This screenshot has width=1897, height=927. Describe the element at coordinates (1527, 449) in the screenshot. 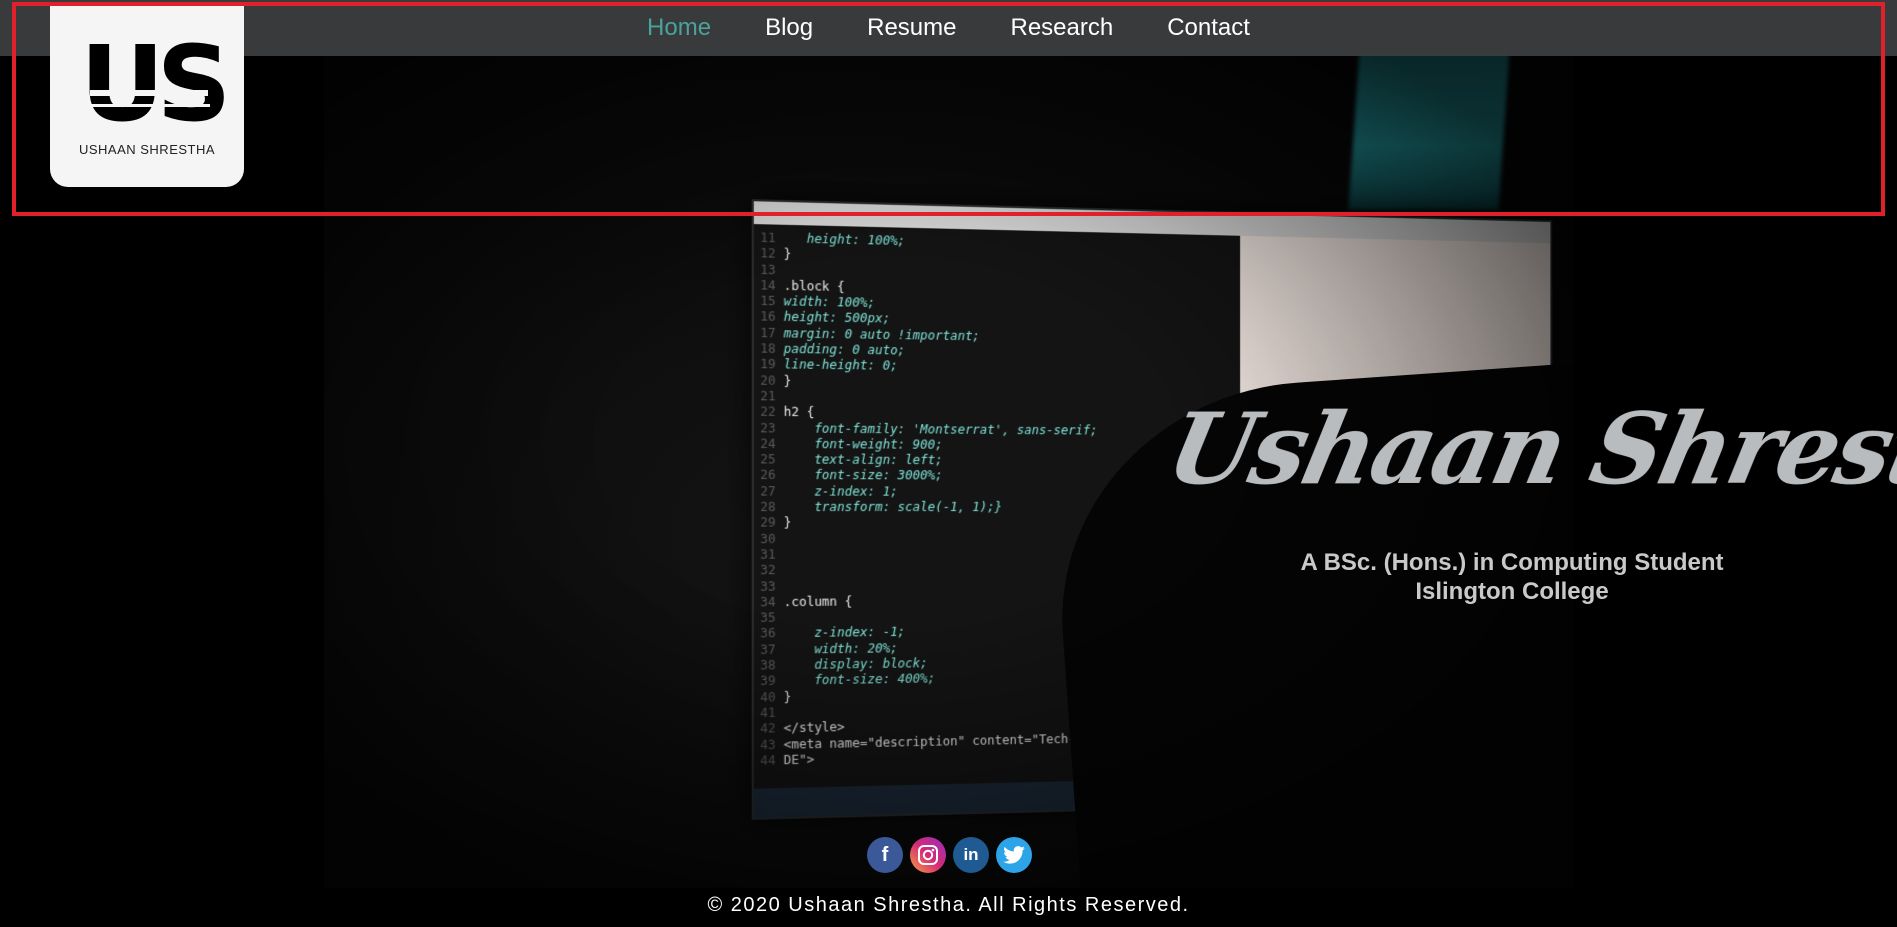

I see `hero-name-title: Ushaan Shrestha` at that location.